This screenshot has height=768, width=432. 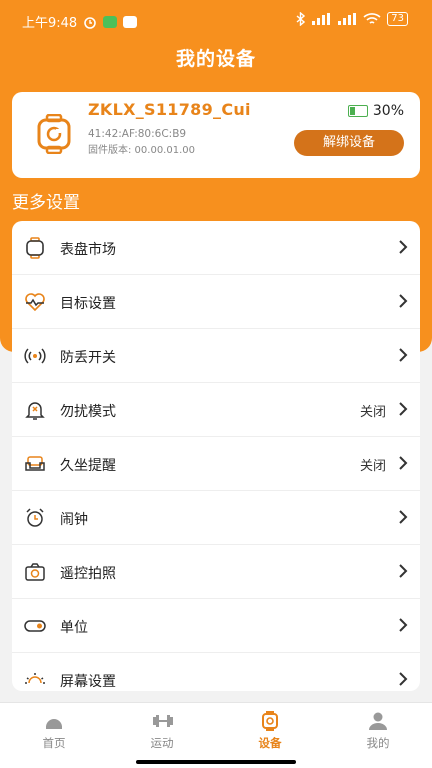 I want to click on alarm-status-icon, so click(x=90, y=22).